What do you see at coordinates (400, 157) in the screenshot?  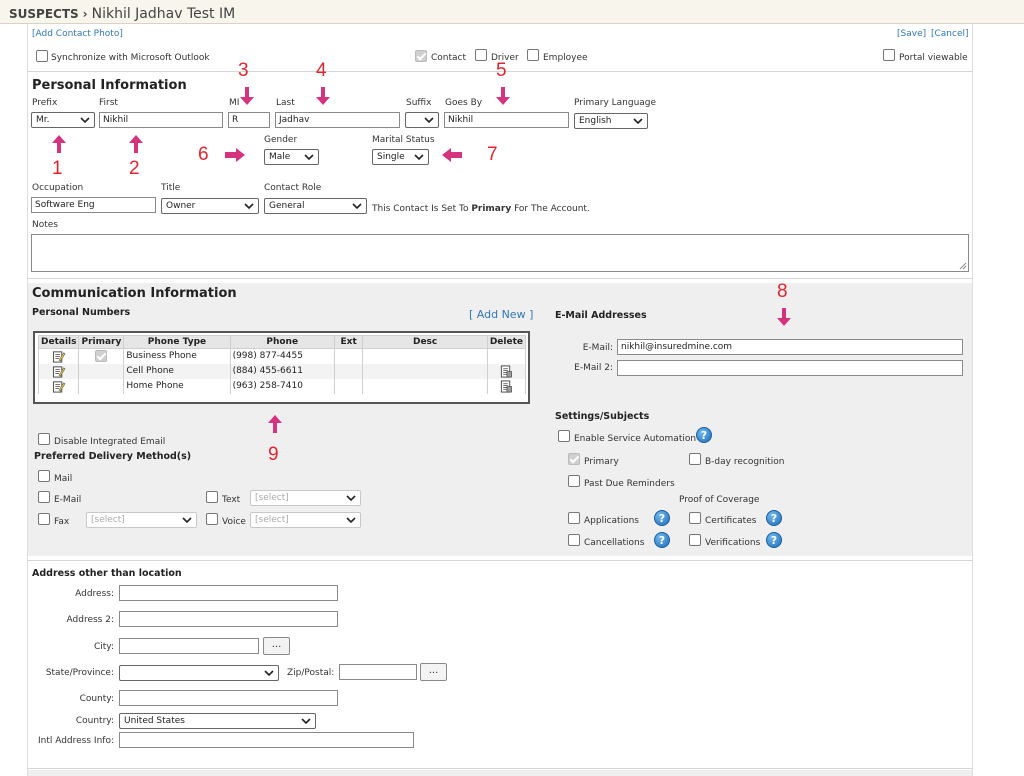 I see `marital-status-select: Single` at bounding box center [400, 157].